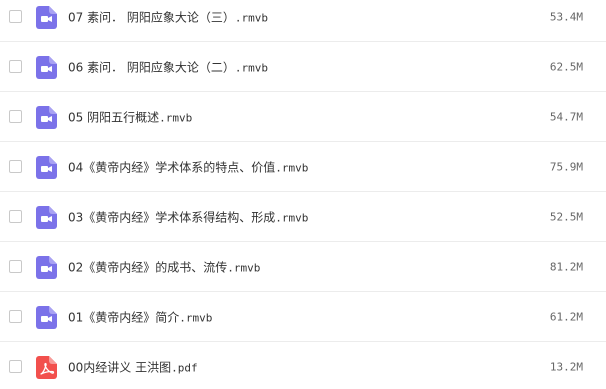 Image resolution: width=606 pixels, height=389 pixels. Describe the element at coordinates (303, 21) in the screenshot. I see `file-row: 07 素问． 阴阳应象大论（三）.rmvb 53.4M` at that location.